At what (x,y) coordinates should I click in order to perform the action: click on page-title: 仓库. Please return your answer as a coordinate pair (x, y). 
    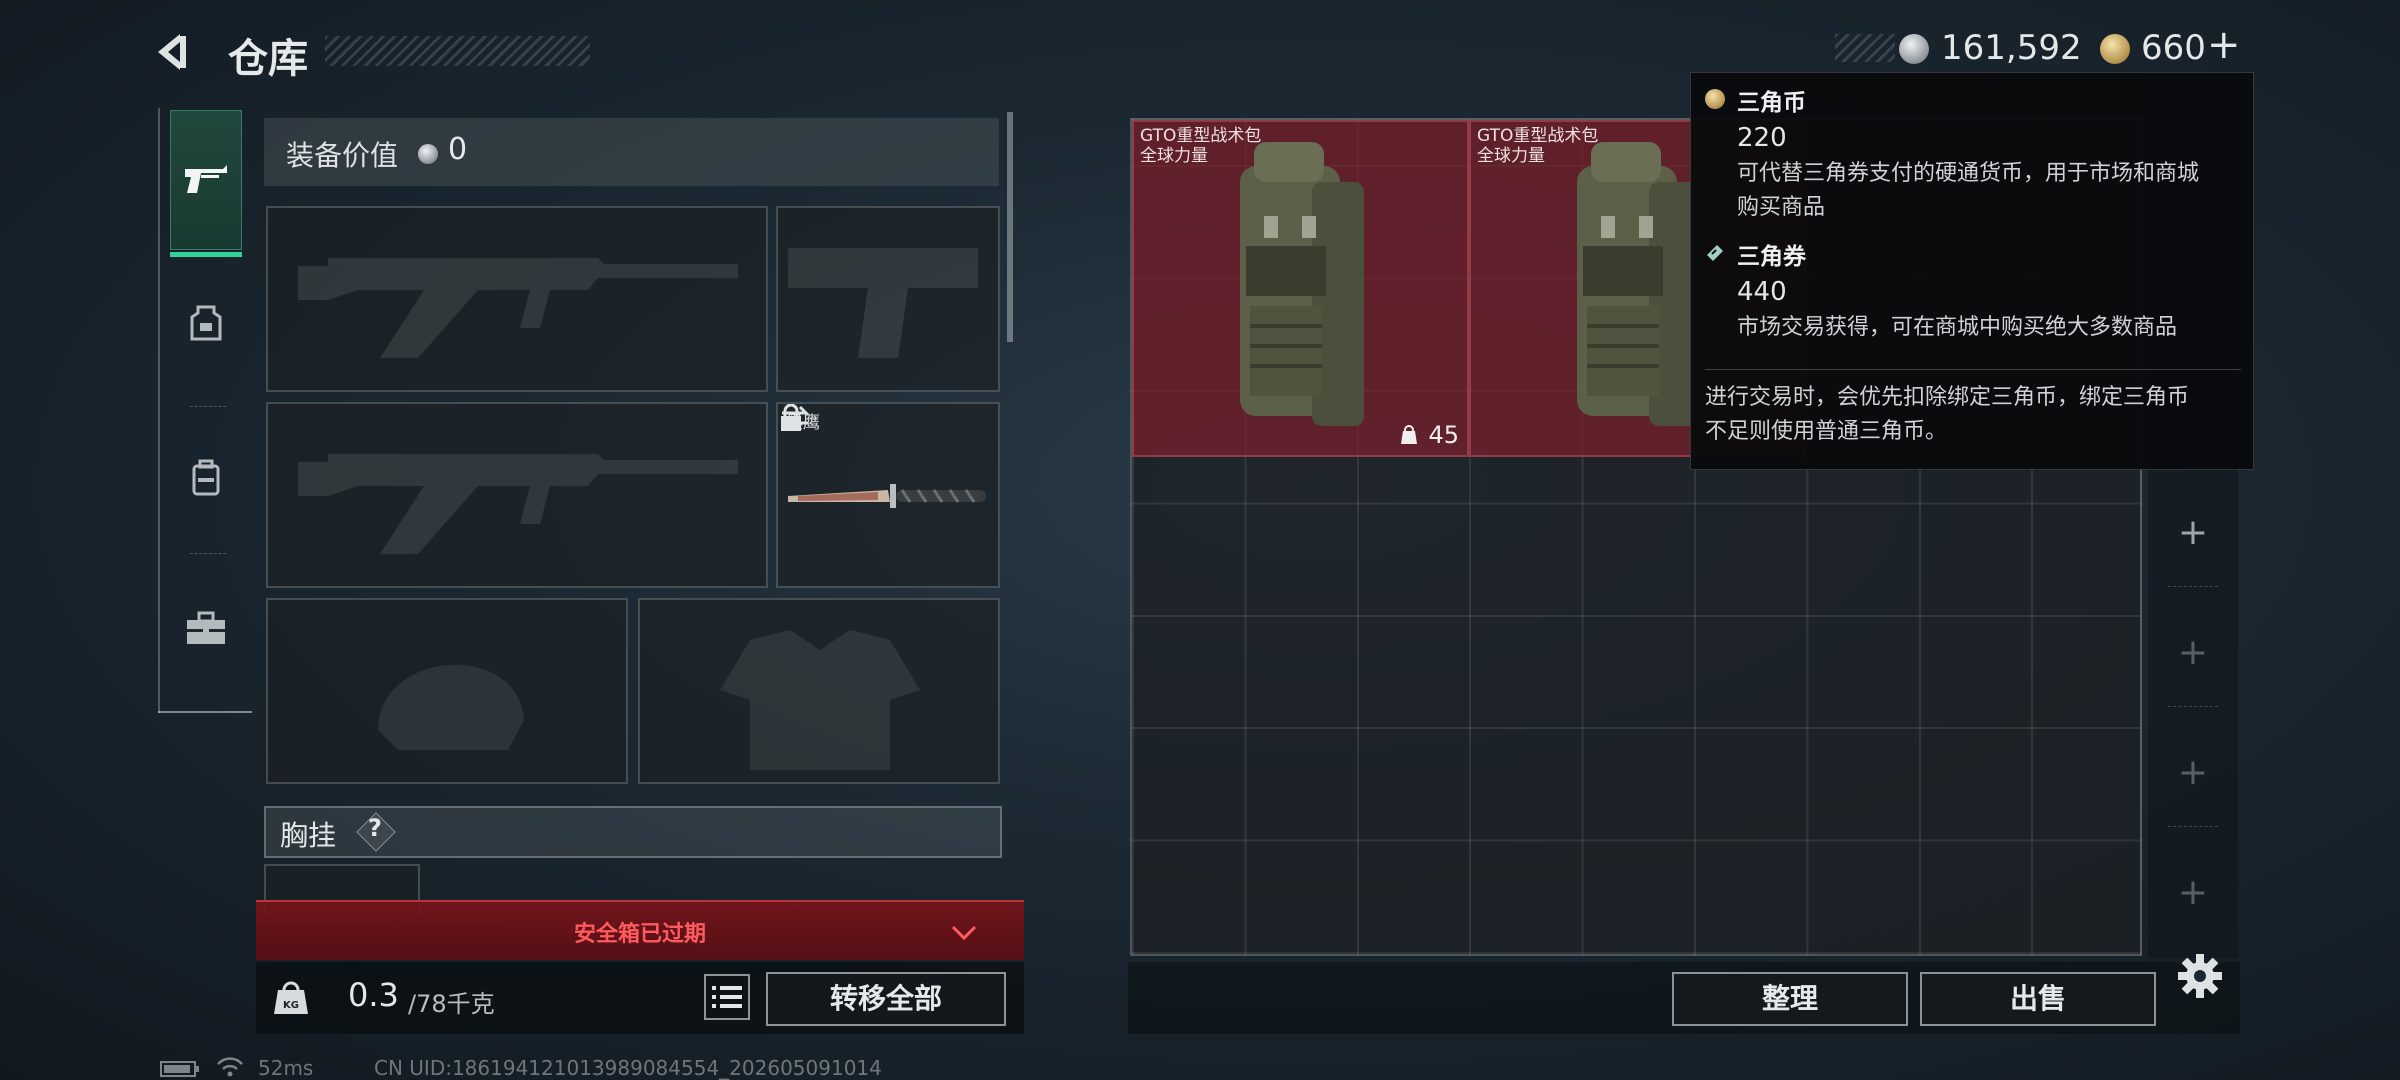
    Looking at the image, I should click on (268, 59).